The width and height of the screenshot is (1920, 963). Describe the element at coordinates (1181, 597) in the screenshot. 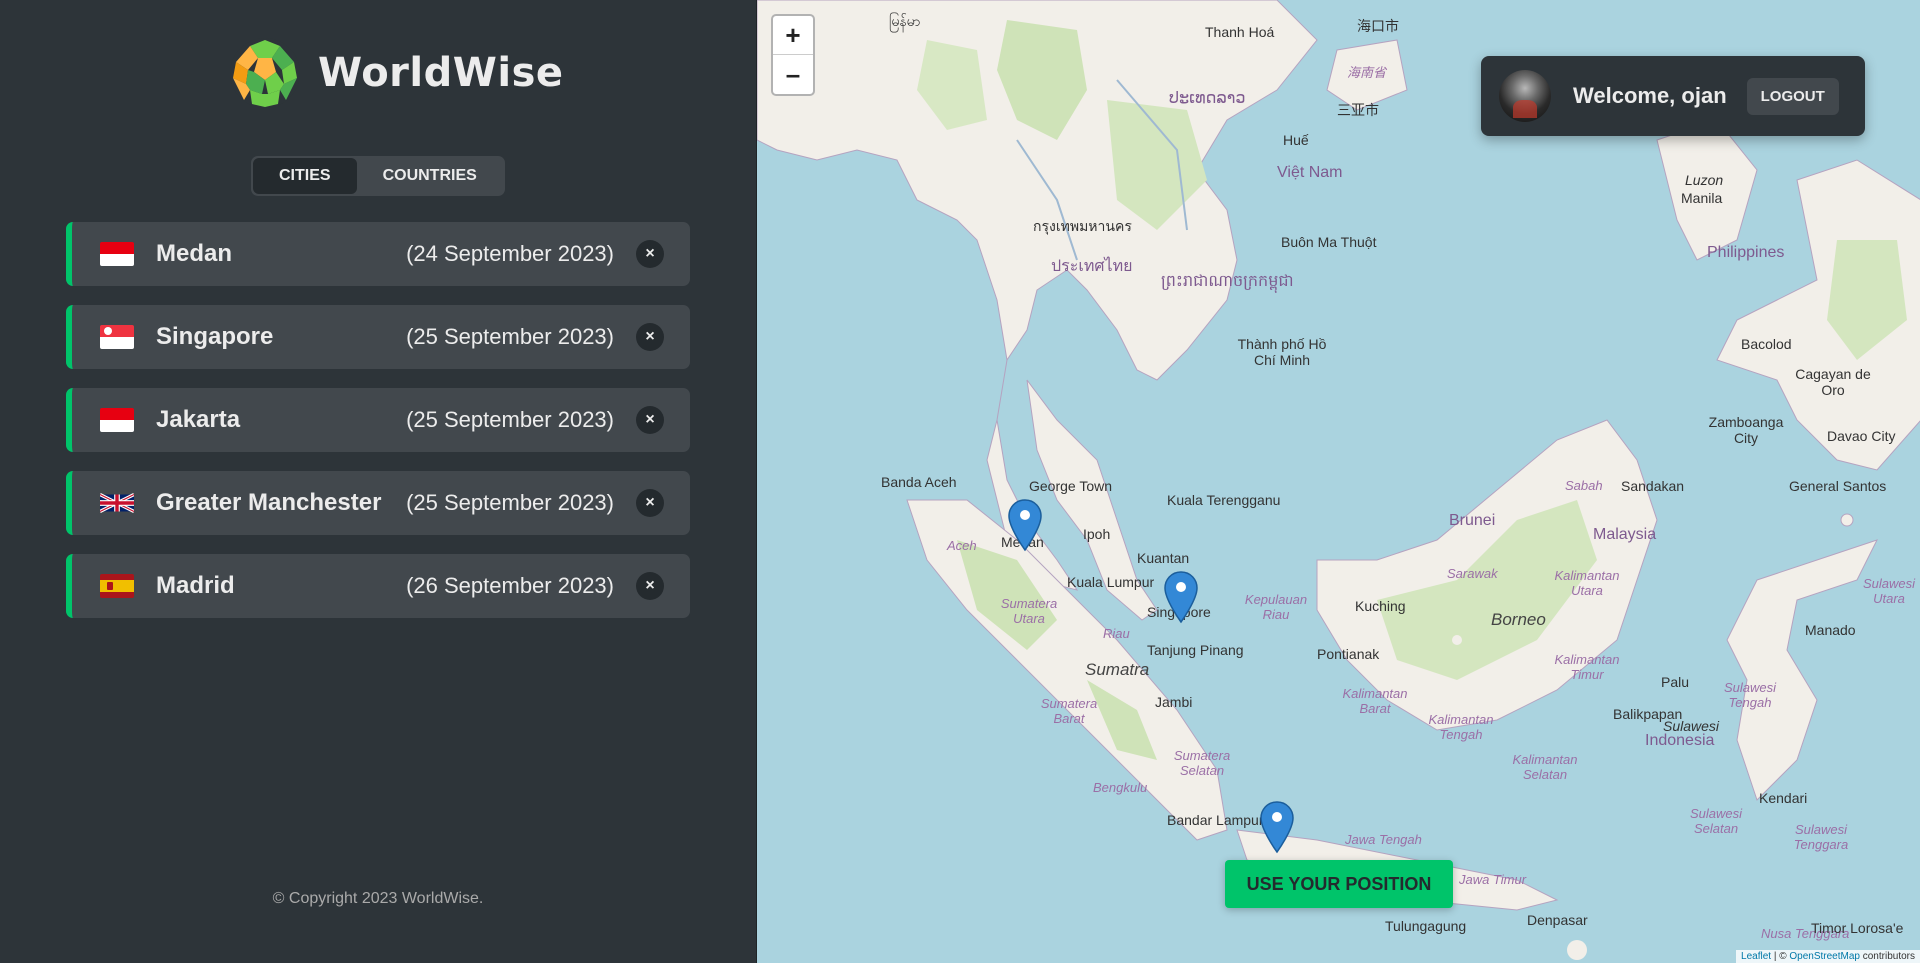

I see `map-marker-singapore` at that location.